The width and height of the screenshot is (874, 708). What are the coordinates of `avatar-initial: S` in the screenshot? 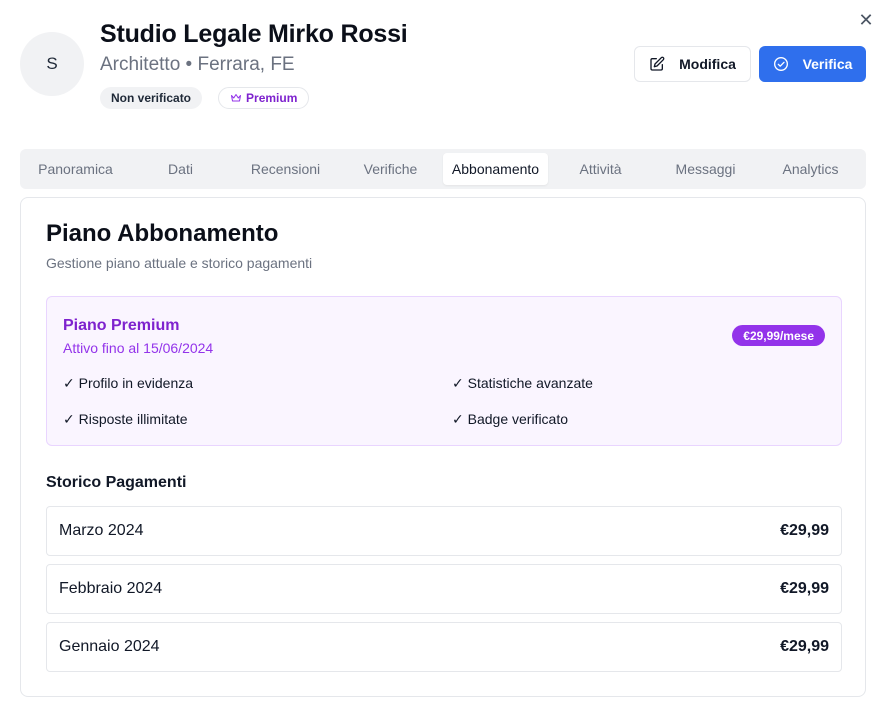 It's located at (52, 63).